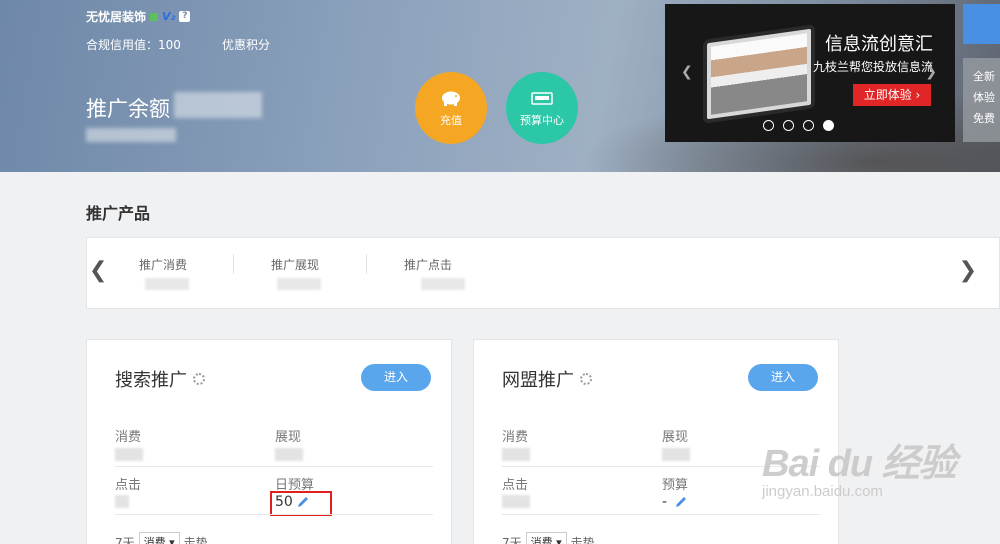  Describe the element at coordinates (131, 135) in the screenshot. I see `balance-sub-redacted` at that location.